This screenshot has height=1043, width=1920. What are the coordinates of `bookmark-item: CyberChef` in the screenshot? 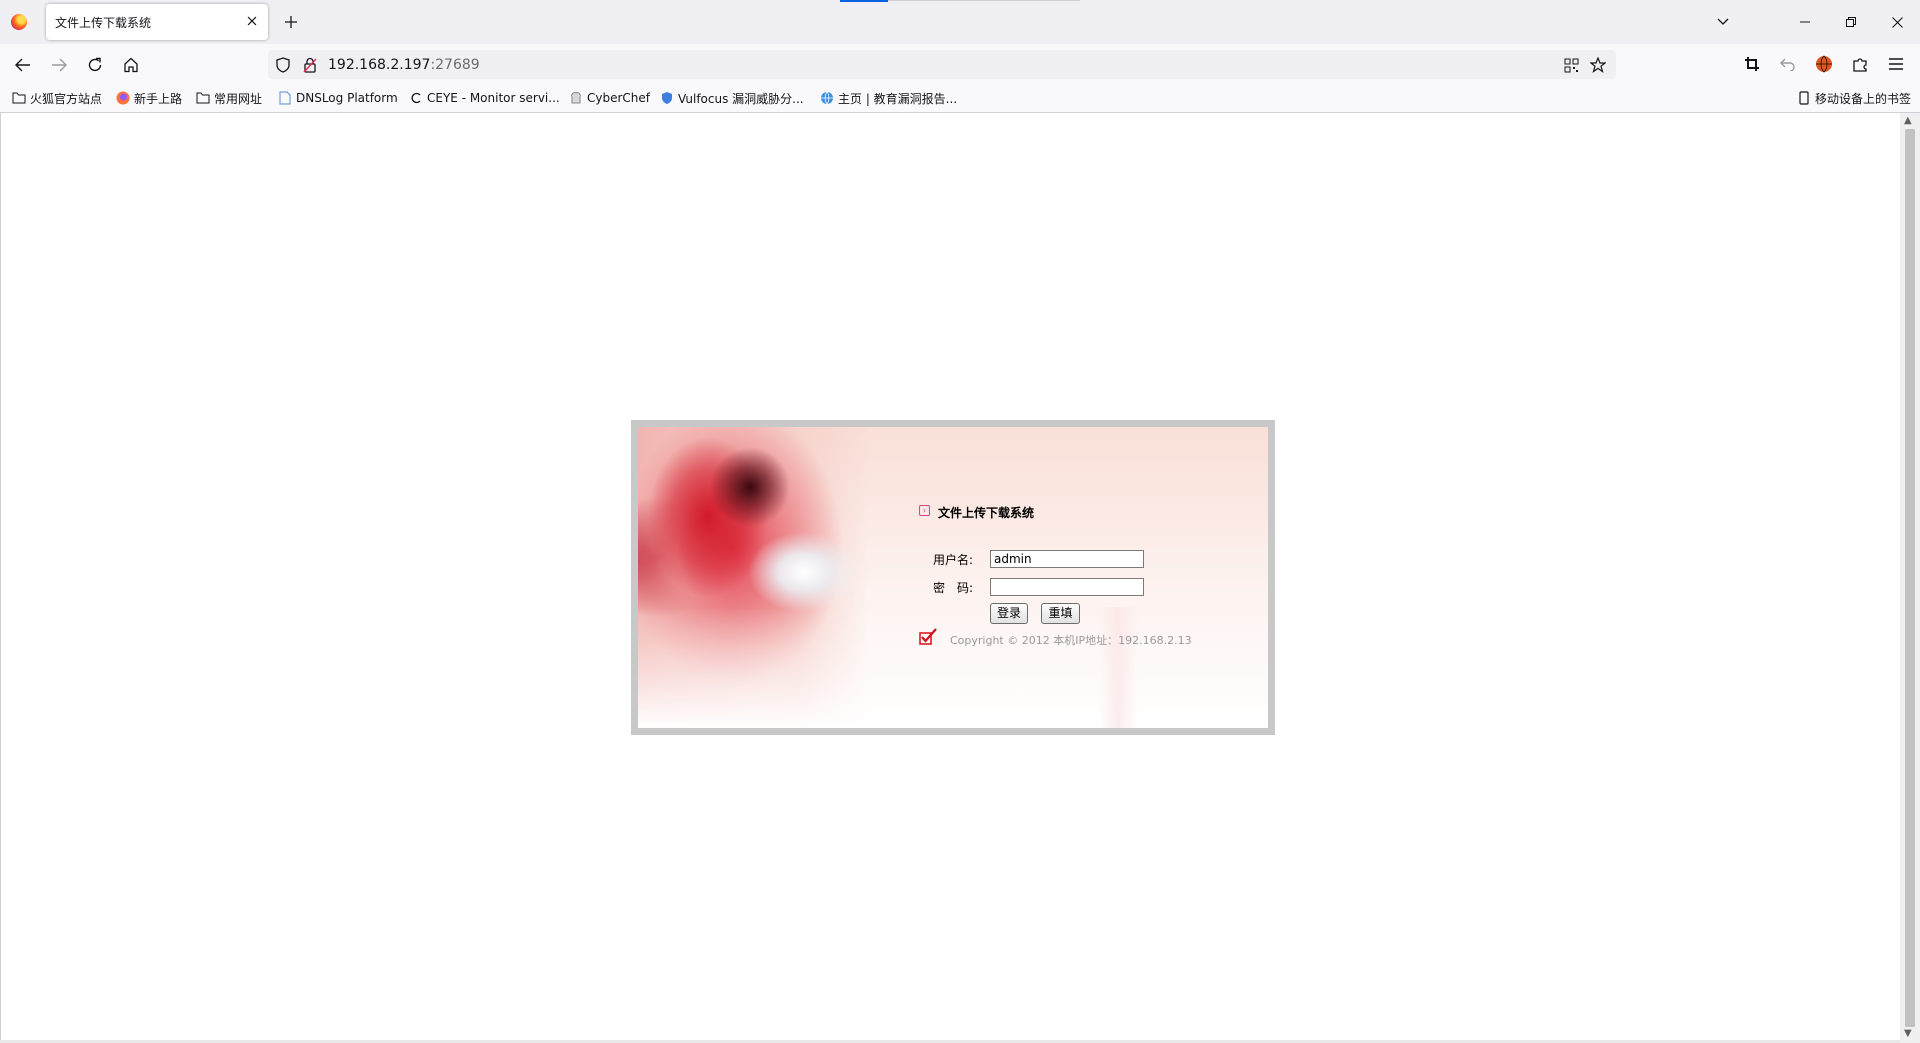 It's located at (609, 98).